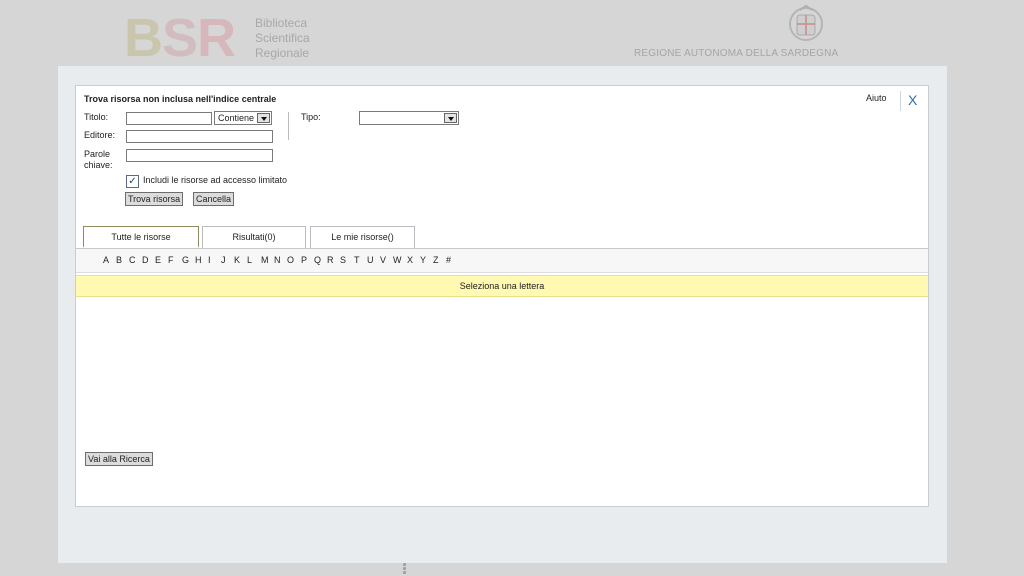 The image size is (1024, 576). What do you see at coordinates (216, 38) in the screenshot?
I see `logo-letter-r: R` at bounding box center [216, 38].